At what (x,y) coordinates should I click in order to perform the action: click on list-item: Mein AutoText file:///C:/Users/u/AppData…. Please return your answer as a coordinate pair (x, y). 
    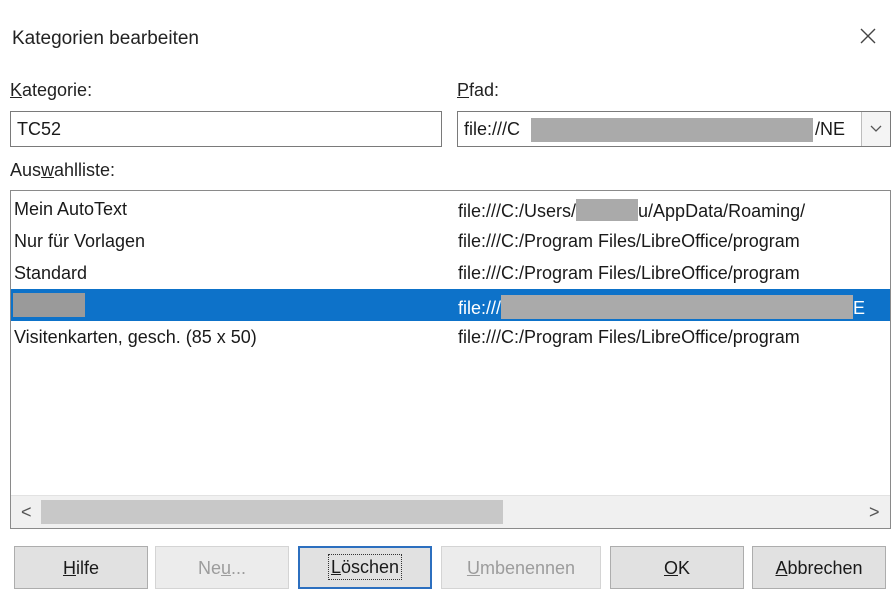
    Looking at the image, I should click on (450, 209).